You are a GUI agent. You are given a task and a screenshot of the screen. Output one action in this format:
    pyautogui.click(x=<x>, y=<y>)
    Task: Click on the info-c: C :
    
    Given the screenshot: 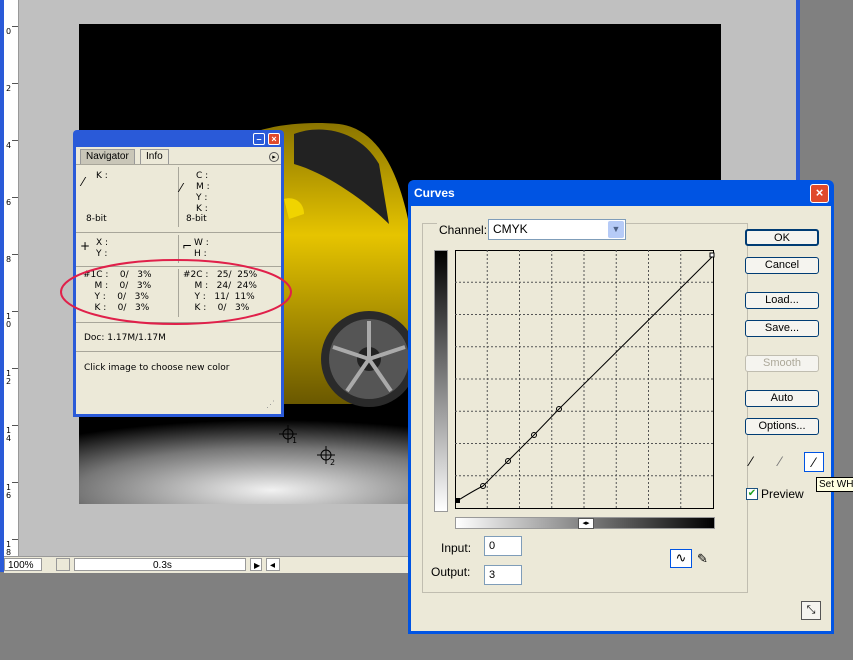 What is the action you would take?
    pyautogui.click(x=202, y=176)
    